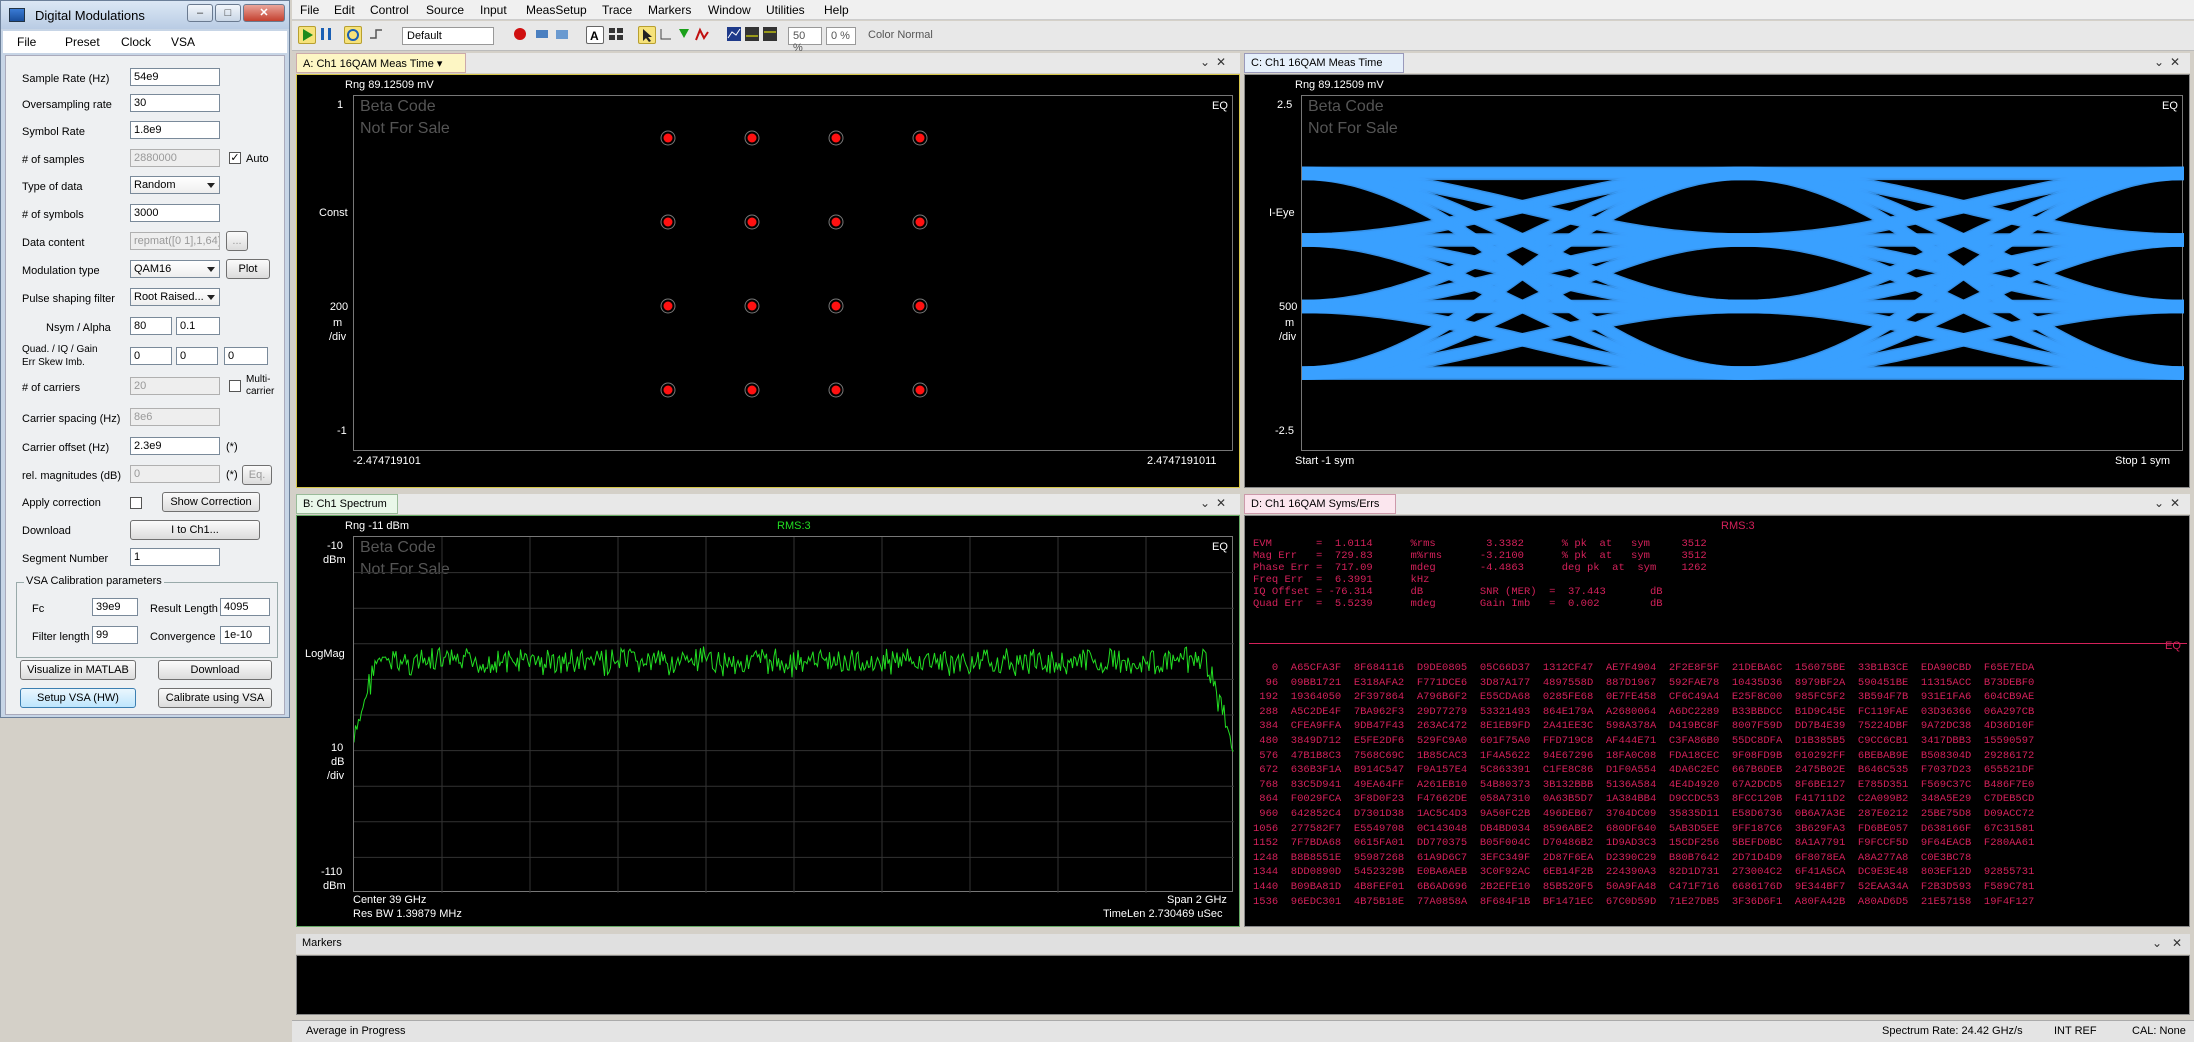 The image size is (2194, 1042). I want to click on pause-icon, so click(327, 35).